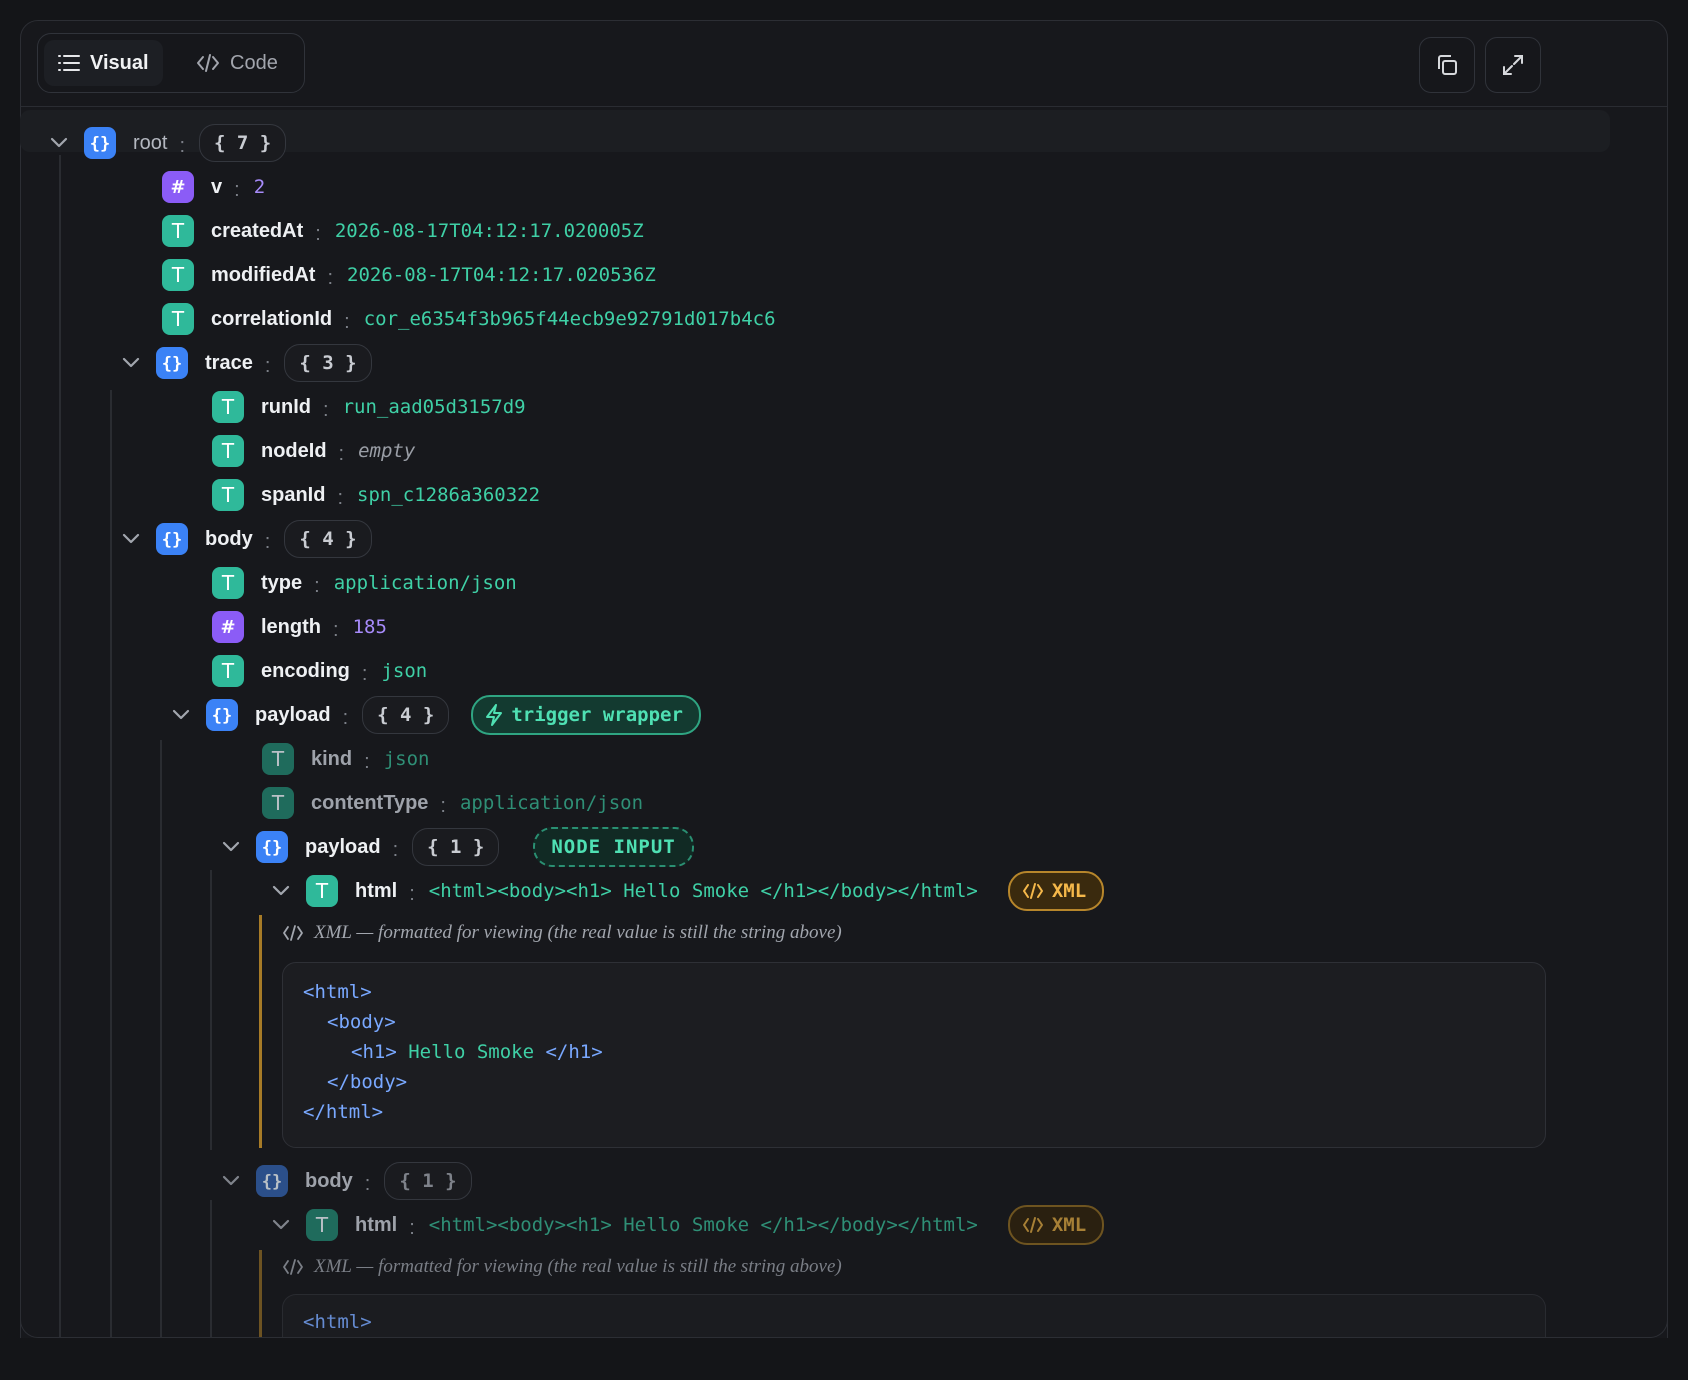 The width and height of the screenshot is (1688, 1380). What do you see at coordinates (844, 64) in the screenshot?
I see `toolbar: Visual Code` at bounding box center [844, 64].